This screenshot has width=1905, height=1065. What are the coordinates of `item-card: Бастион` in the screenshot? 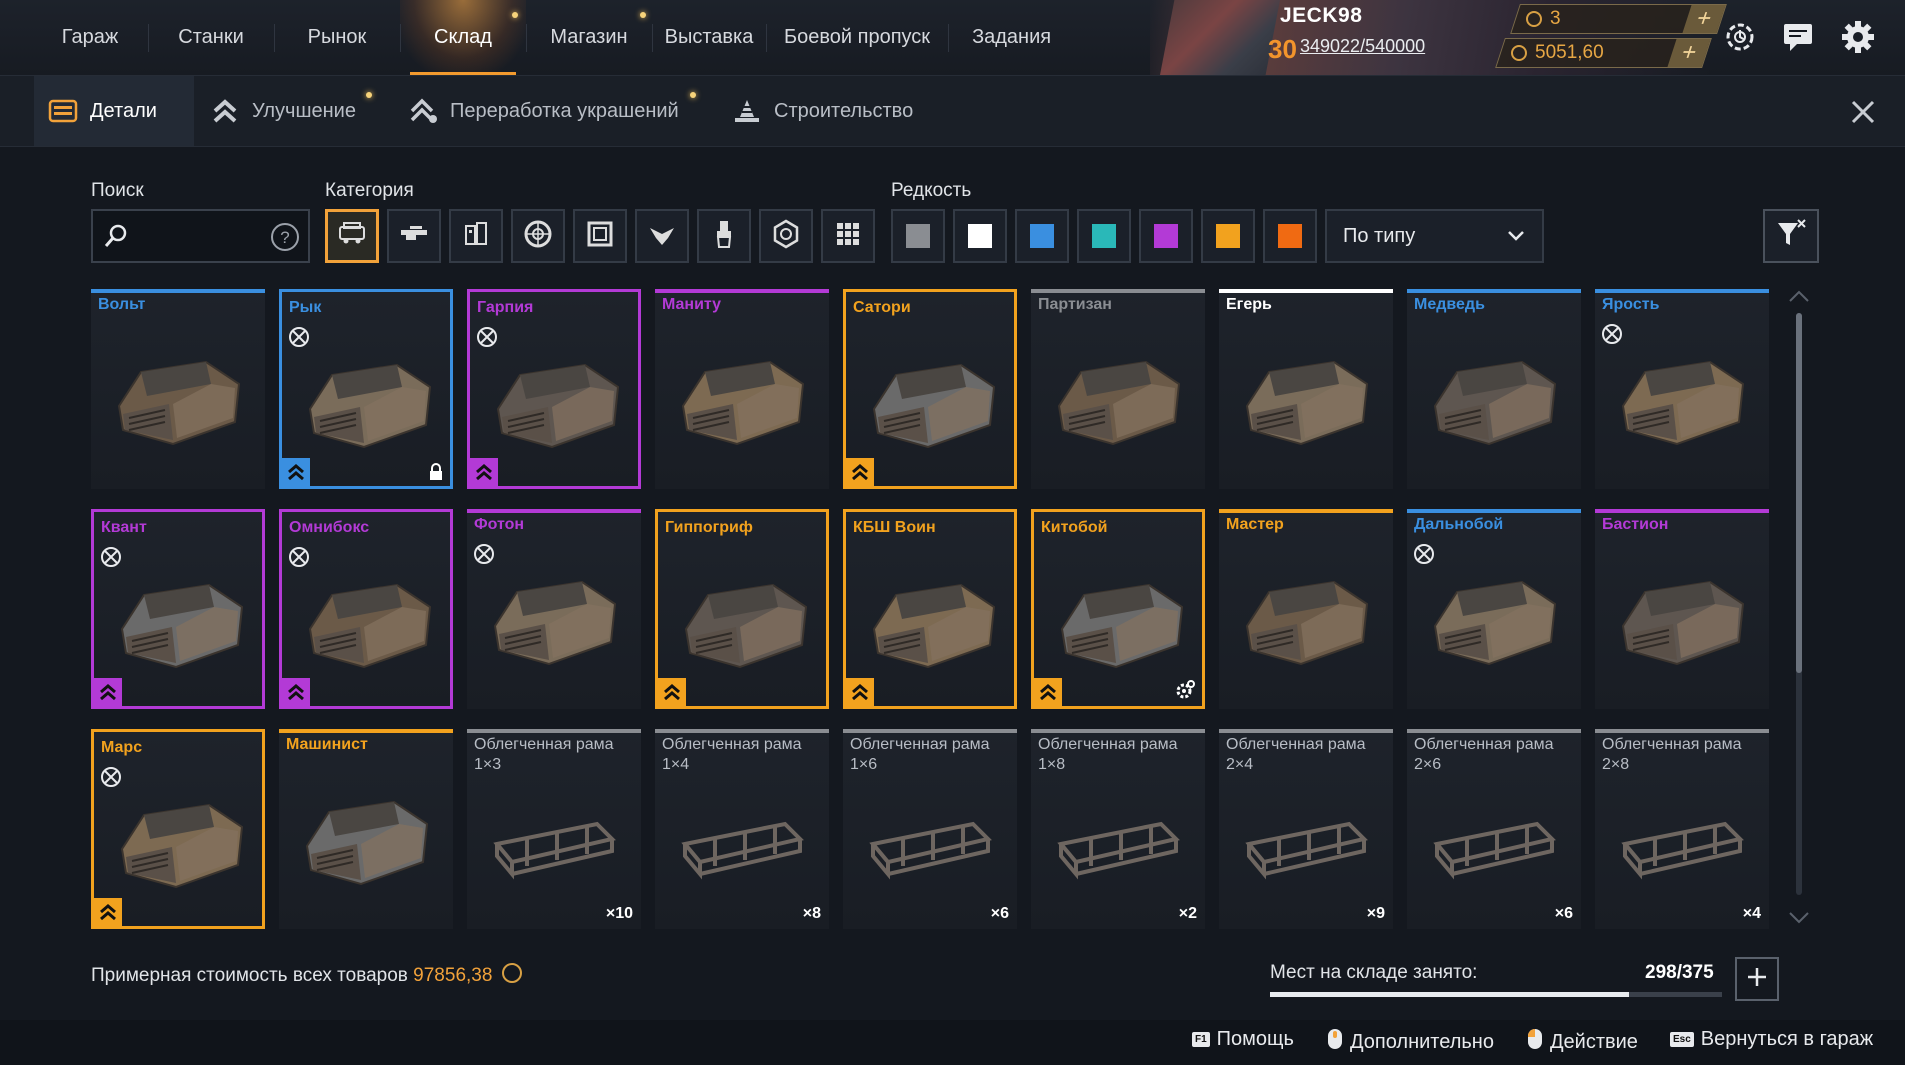 It's located at (1682, 609).